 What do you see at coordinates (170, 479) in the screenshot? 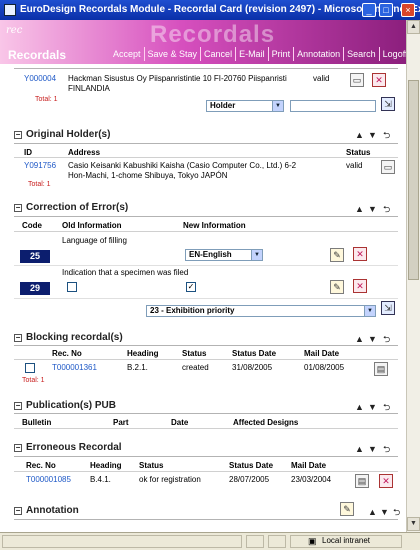
I see `erroneous-status: ok for registration` at bounding box center [170, 479].